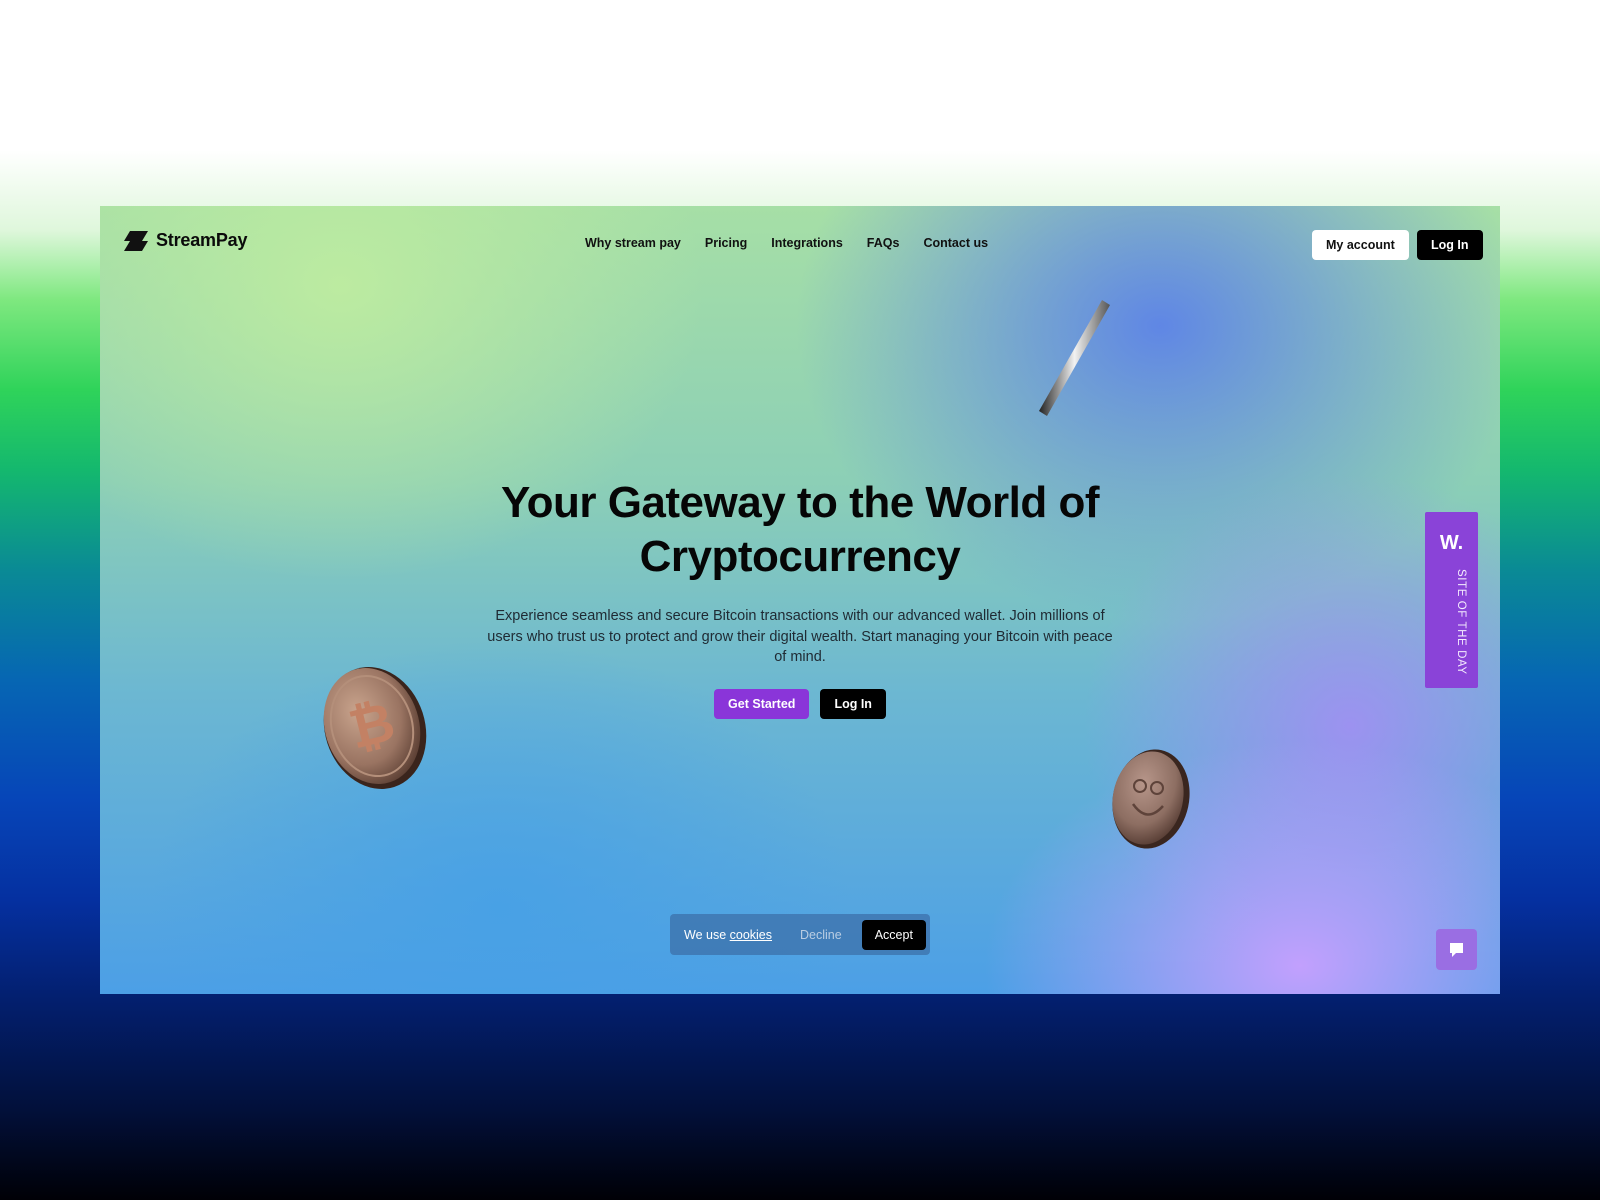  I want to click on site-of-the-day-label: SITE OF THE DAY, so click(1461, 622).